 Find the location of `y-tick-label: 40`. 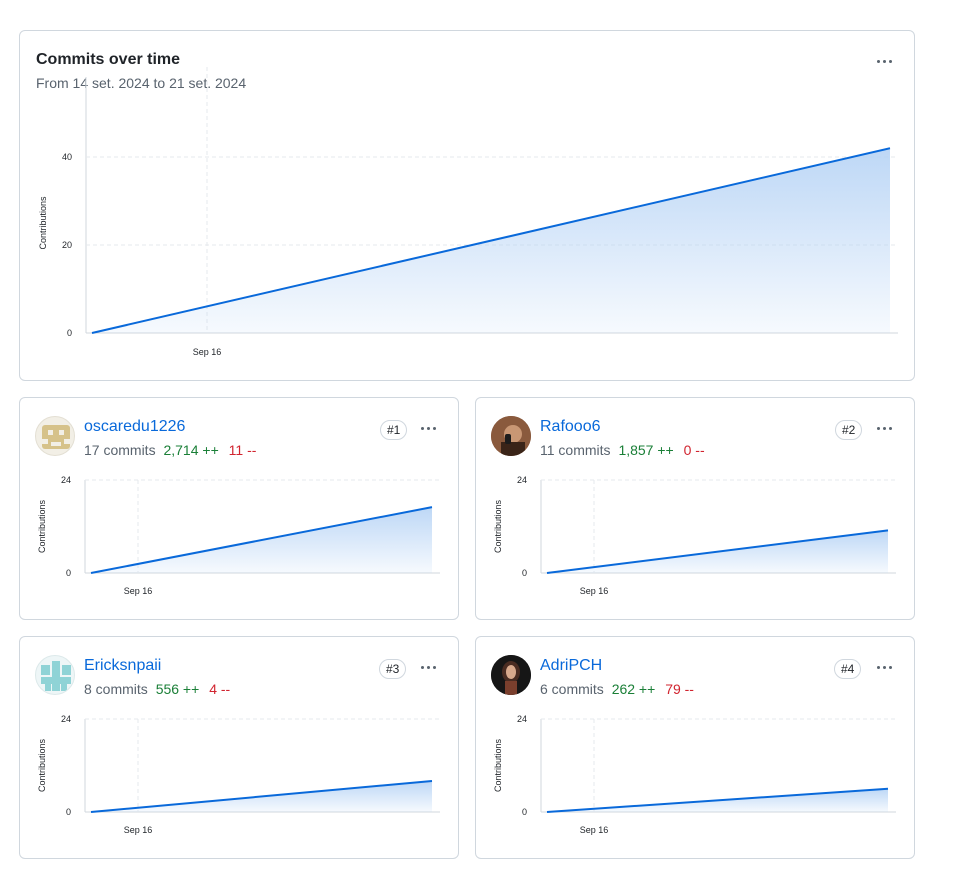

y-tick-label: 40 is located at coordinates (67, 157).